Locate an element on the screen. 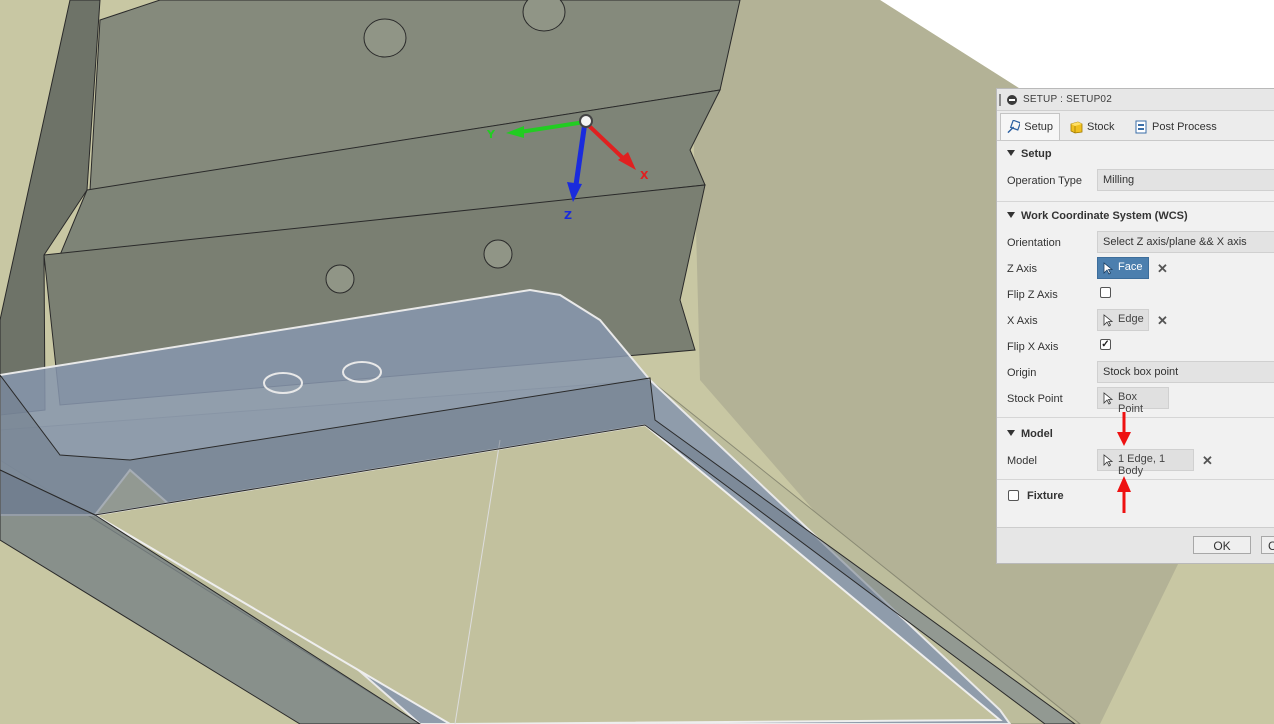  stock-point-label: Stock Point is located at coordinates (1035, 399).